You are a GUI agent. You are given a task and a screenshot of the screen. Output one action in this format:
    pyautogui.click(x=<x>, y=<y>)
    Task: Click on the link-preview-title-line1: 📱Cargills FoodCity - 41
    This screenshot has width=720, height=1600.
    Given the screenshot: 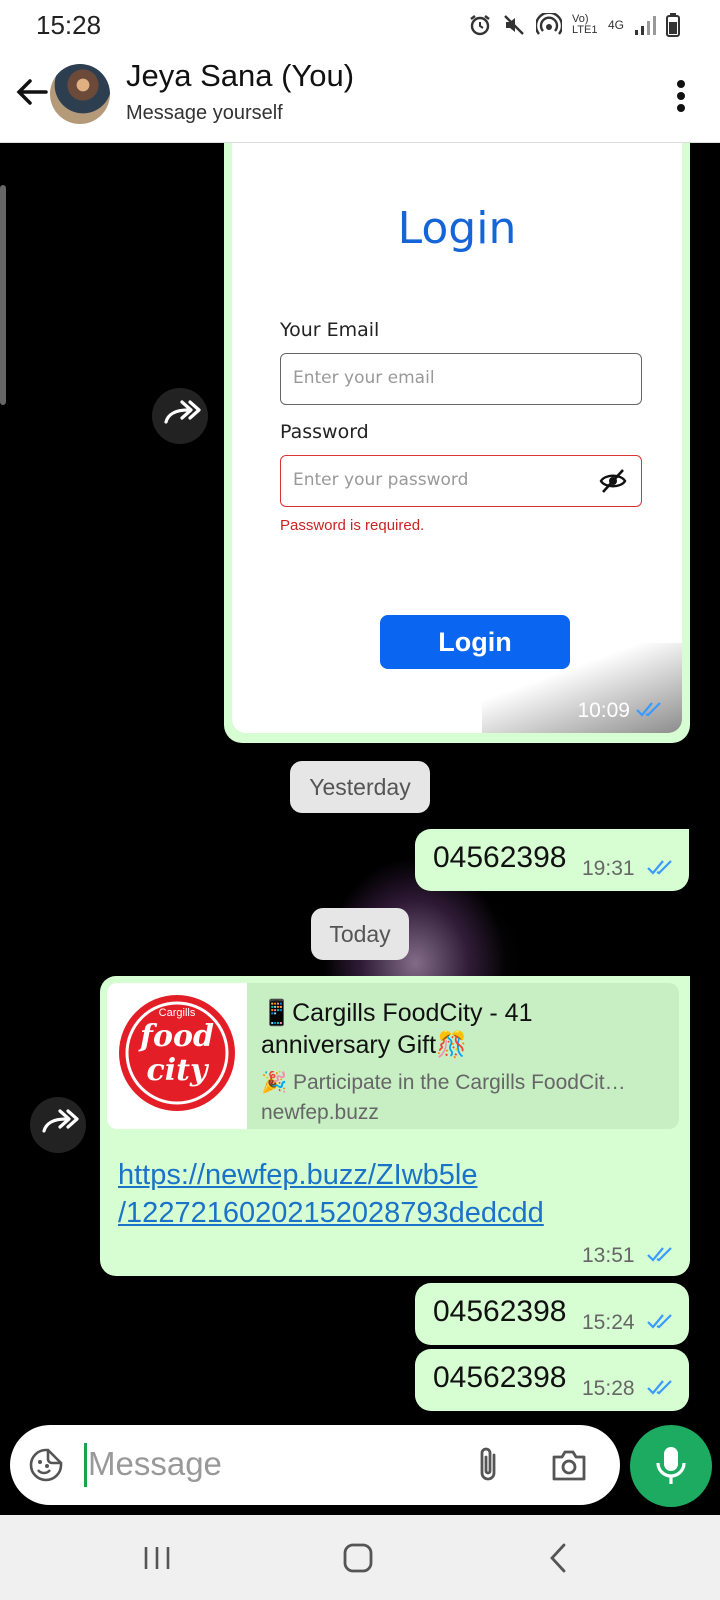 What is the action you would take?
    pyautogui.click(x=397, y=1013)
    